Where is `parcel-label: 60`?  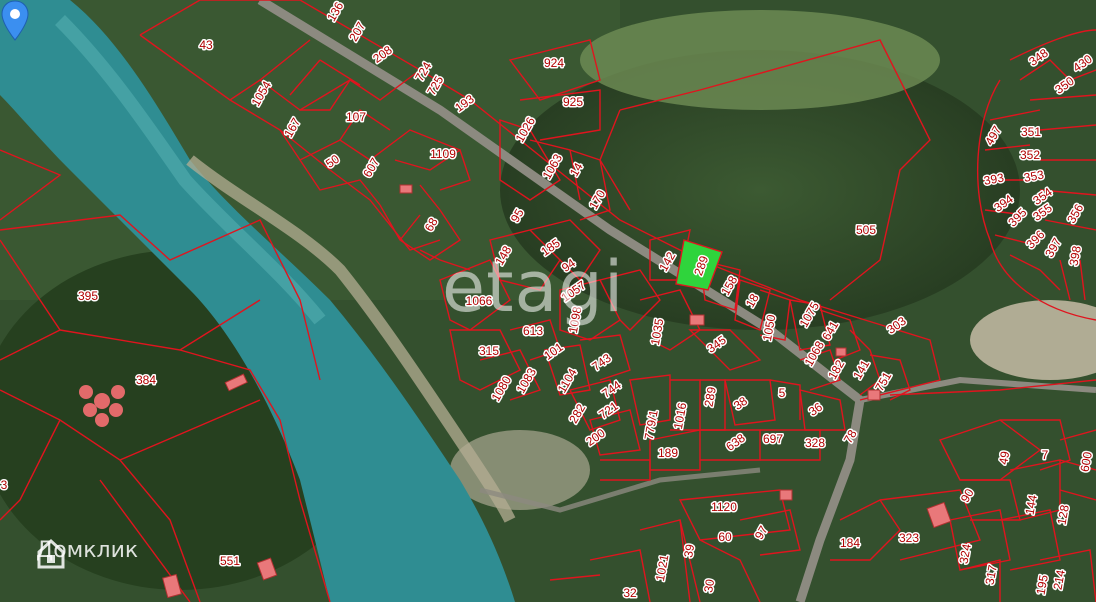
parcel-label: 60 is located at coordinates (725, 537).